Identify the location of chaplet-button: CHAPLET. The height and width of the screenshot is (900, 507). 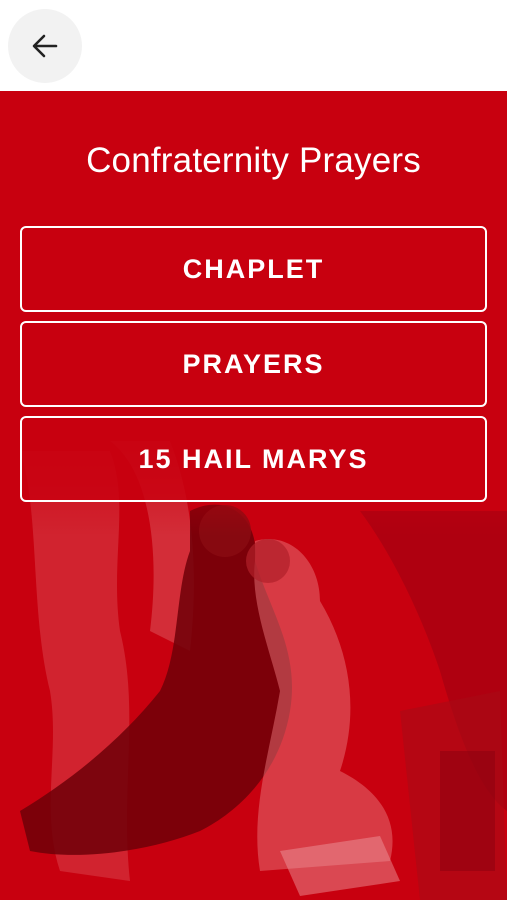
(253, 269).